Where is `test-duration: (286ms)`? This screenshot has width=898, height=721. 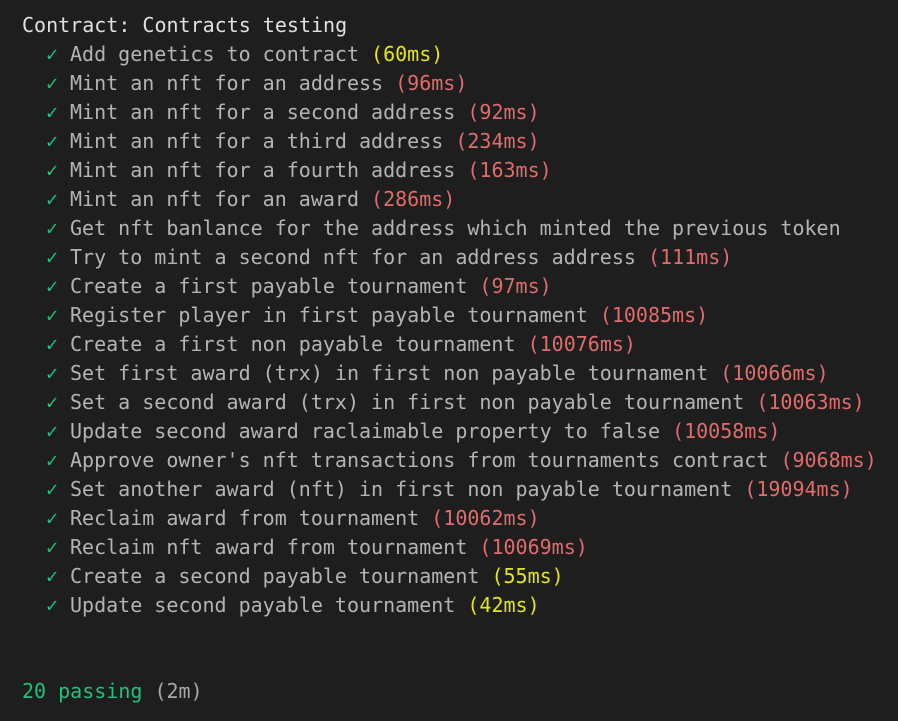
test-duration: (286ms) is located at coordinates (413, 199).